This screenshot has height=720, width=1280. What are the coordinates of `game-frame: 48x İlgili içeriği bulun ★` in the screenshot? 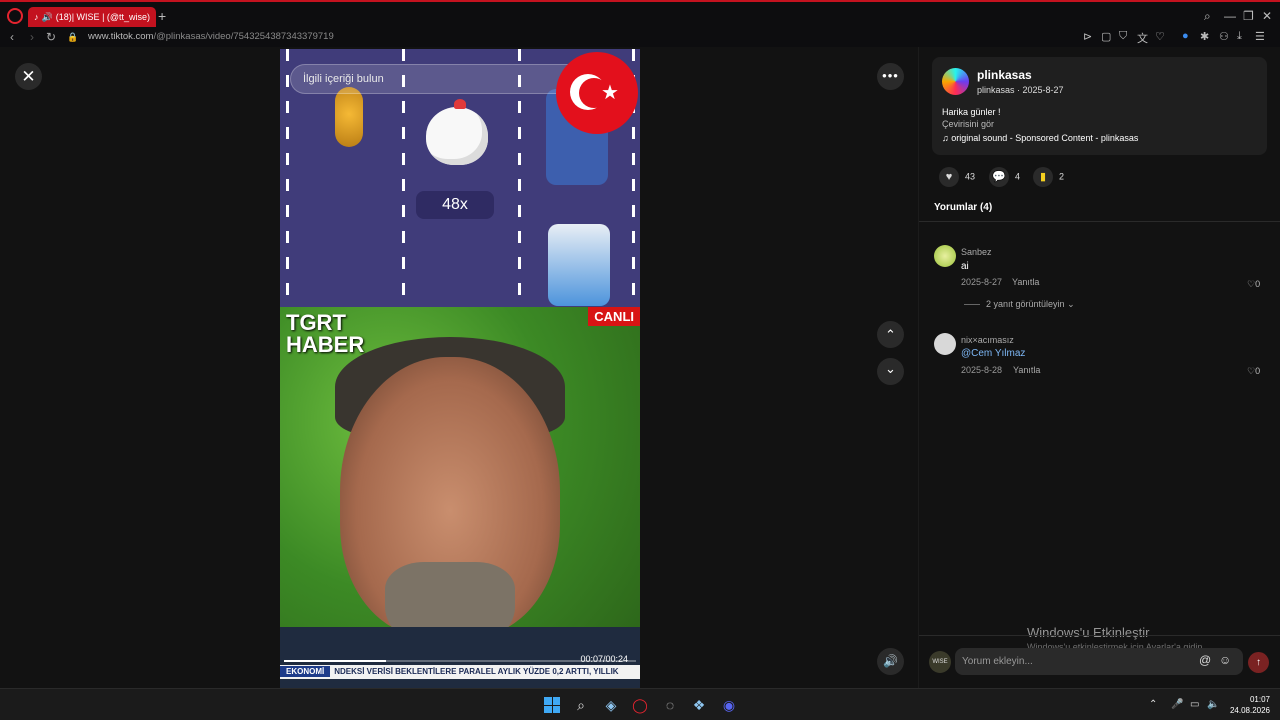 It's located at (460, 178).